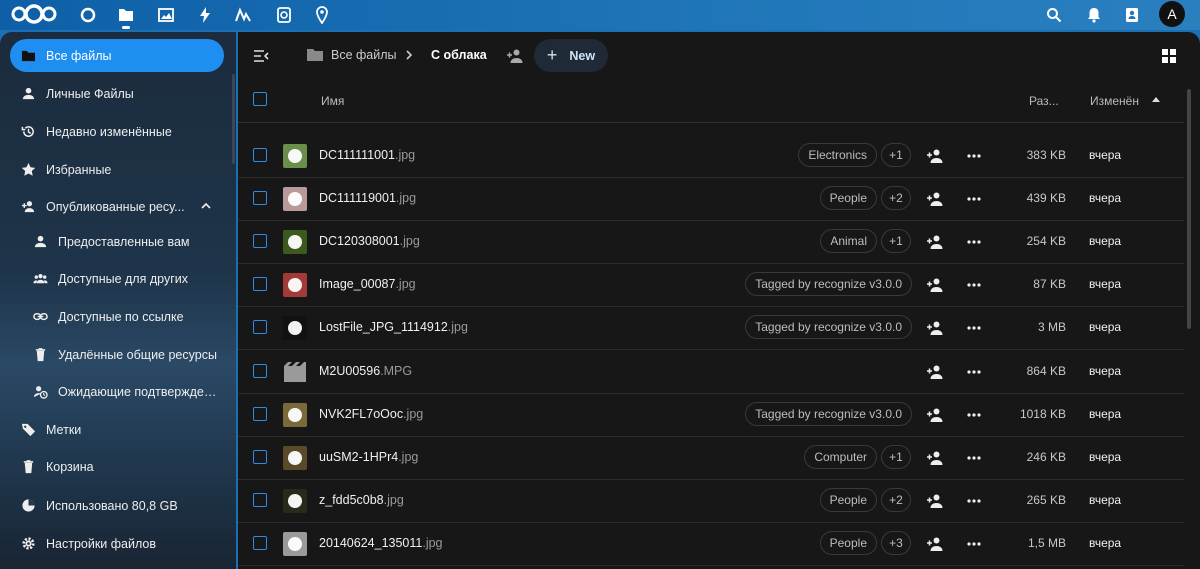 This screenshot has width=1200, height=569. I want to click on sidebar-scrollbar, so click(233, 119).